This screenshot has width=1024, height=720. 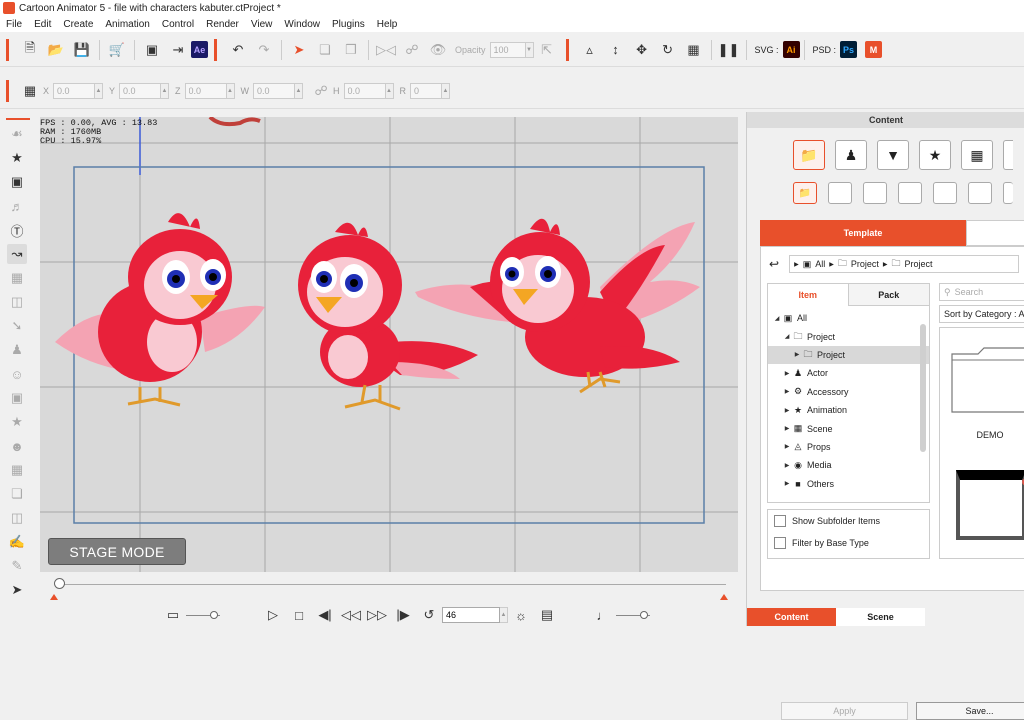 I want to click on accessory-category-icon: ▼, so click(x=893, y=155).